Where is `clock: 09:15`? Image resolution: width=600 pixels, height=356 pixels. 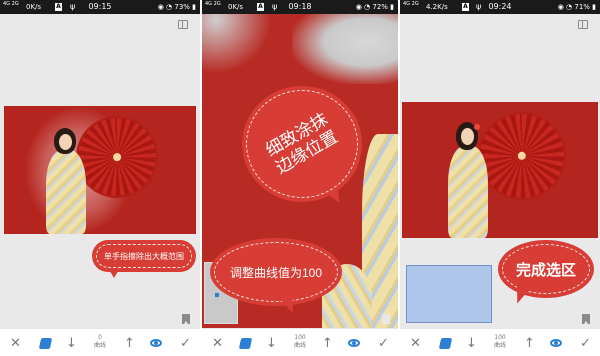 clock: 09:15 is located at coordinates (100, 6).